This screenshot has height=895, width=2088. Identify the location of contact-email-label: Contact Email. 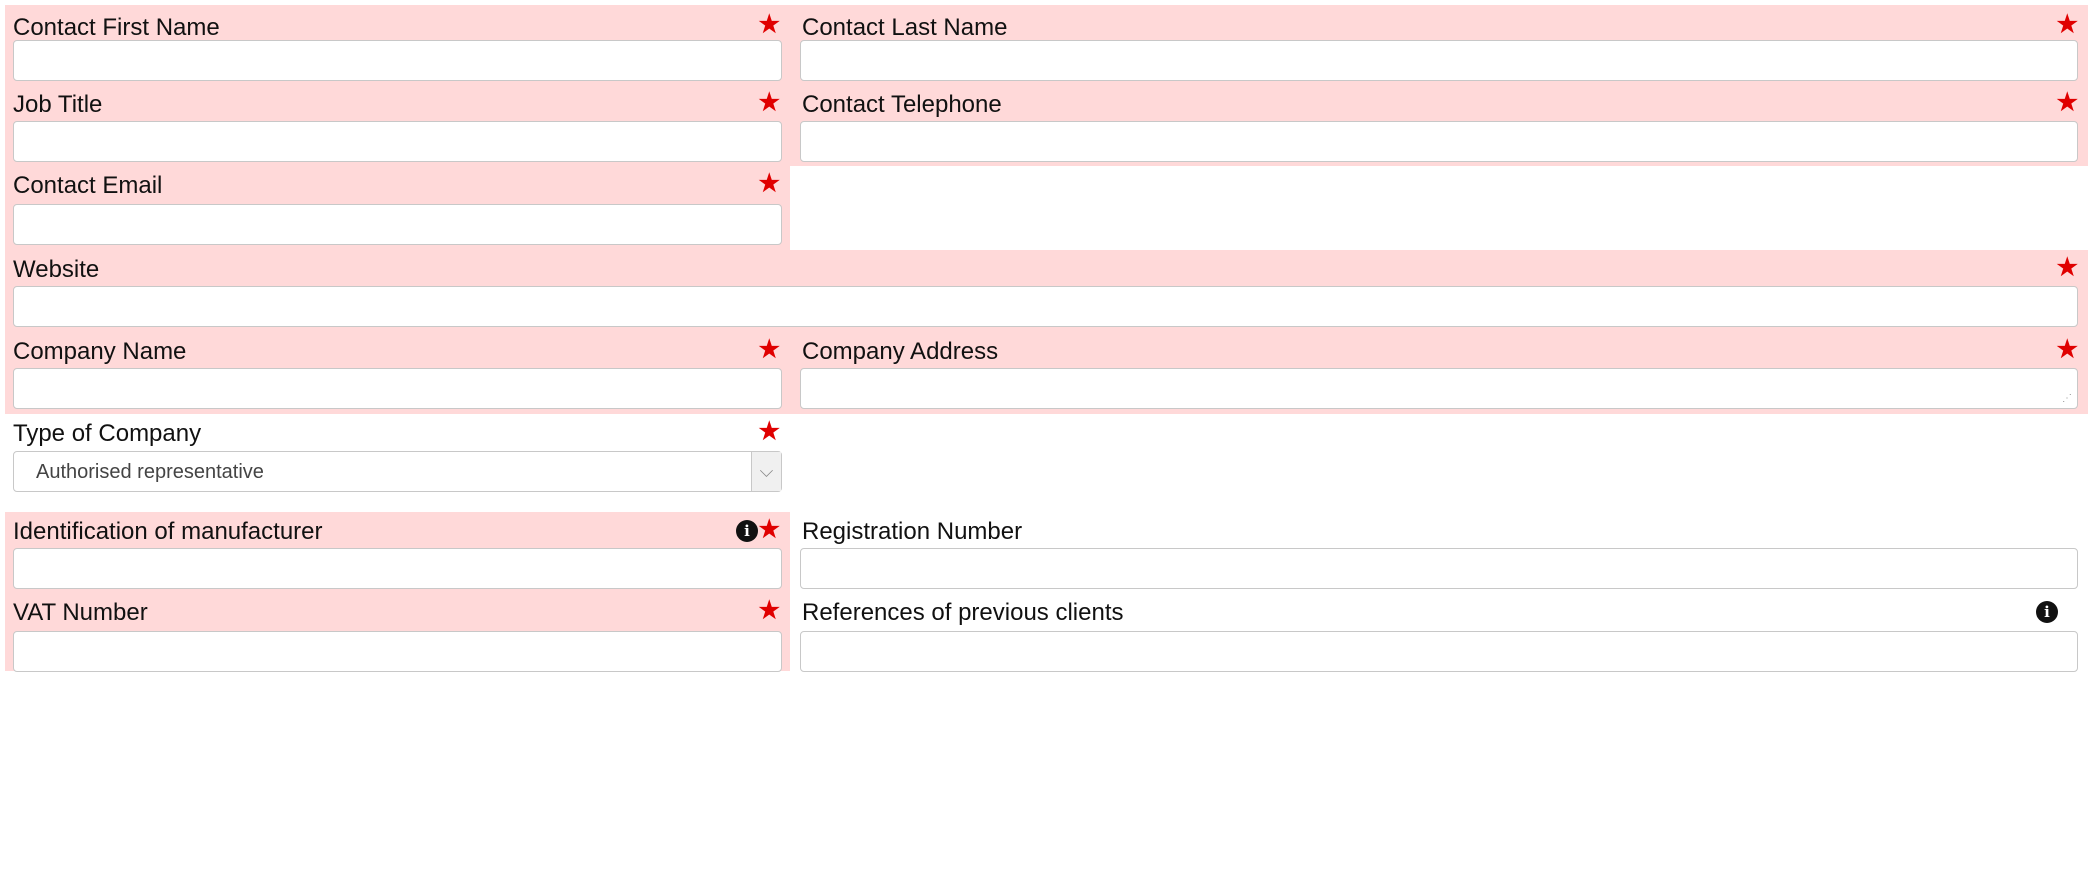
(88, 185).